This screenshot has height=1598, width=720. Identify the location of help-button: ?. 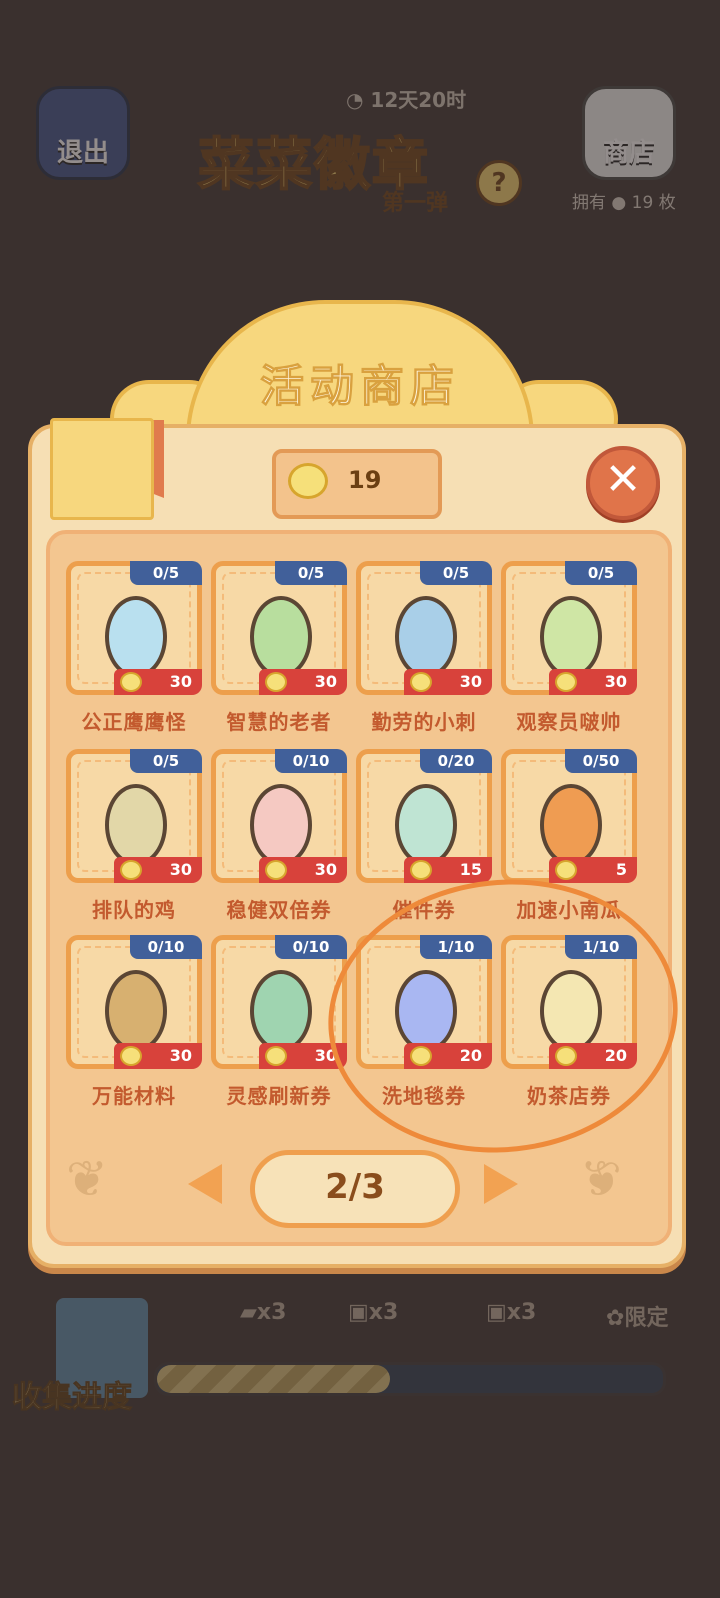
(499, 183).